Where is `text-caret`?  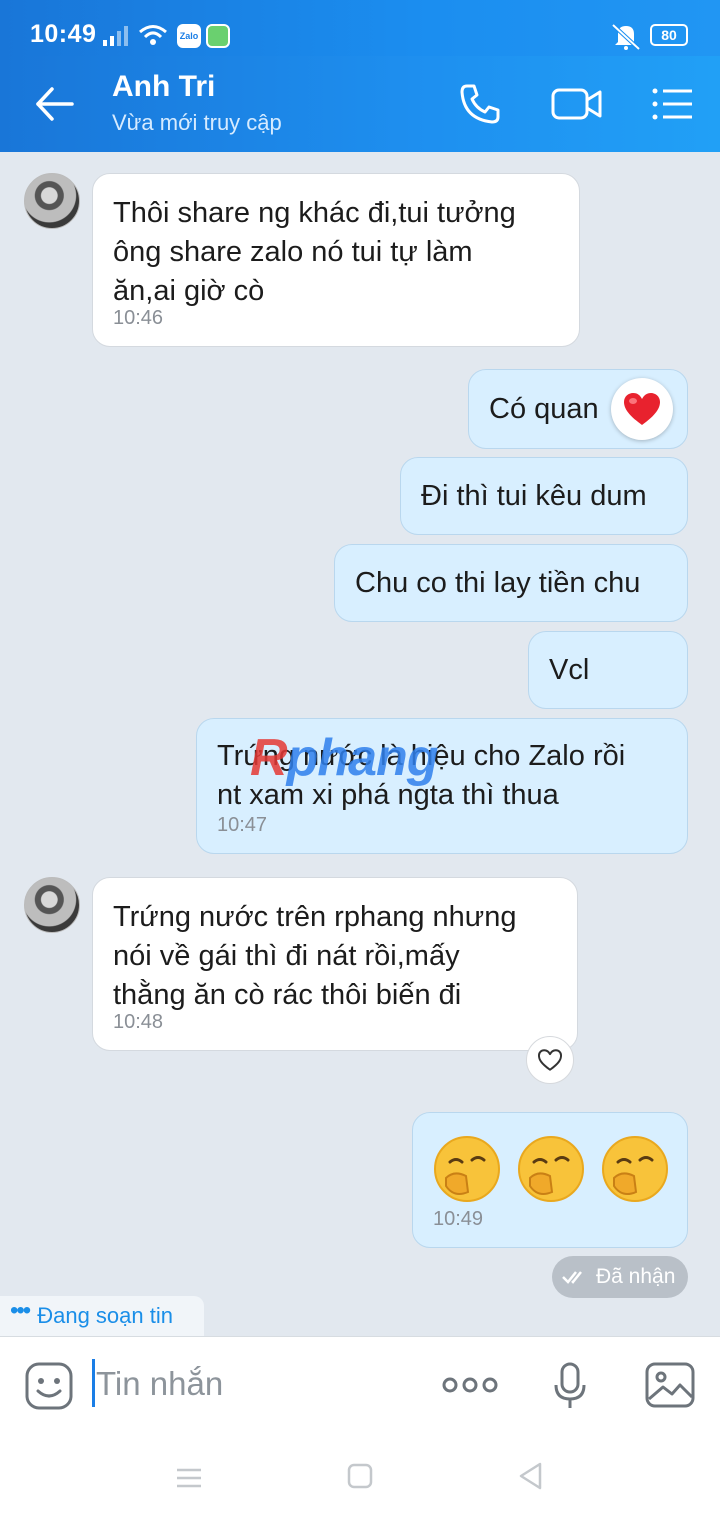
text-caret is located at coordinates (93, 1383).